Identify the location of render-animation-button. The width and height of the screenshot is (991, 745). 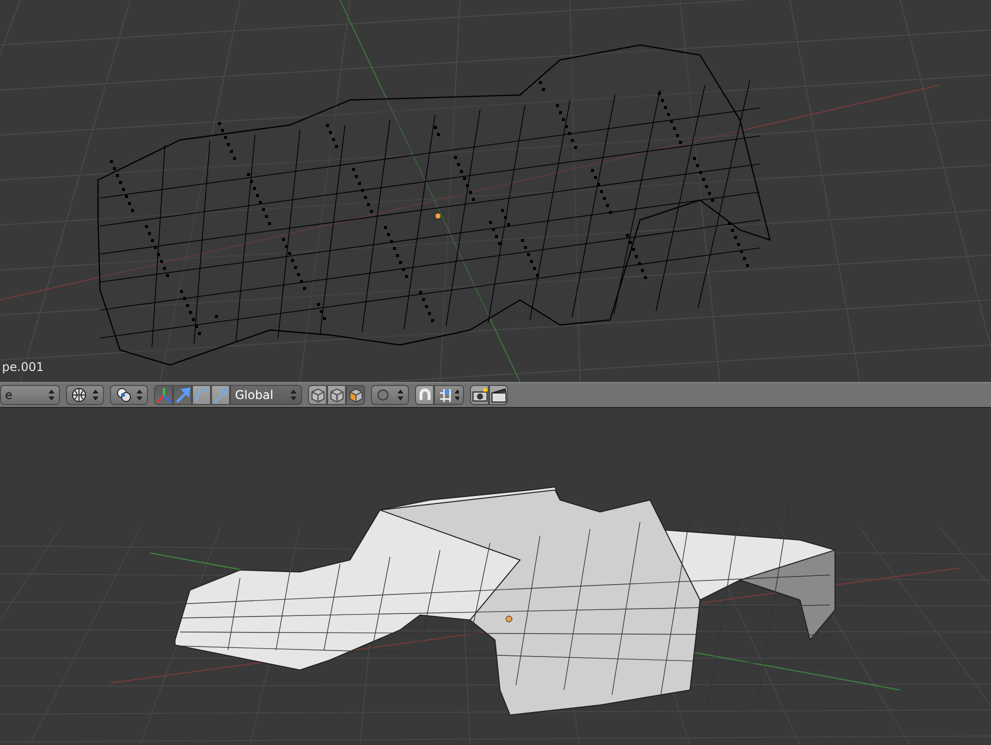
(498, 395).